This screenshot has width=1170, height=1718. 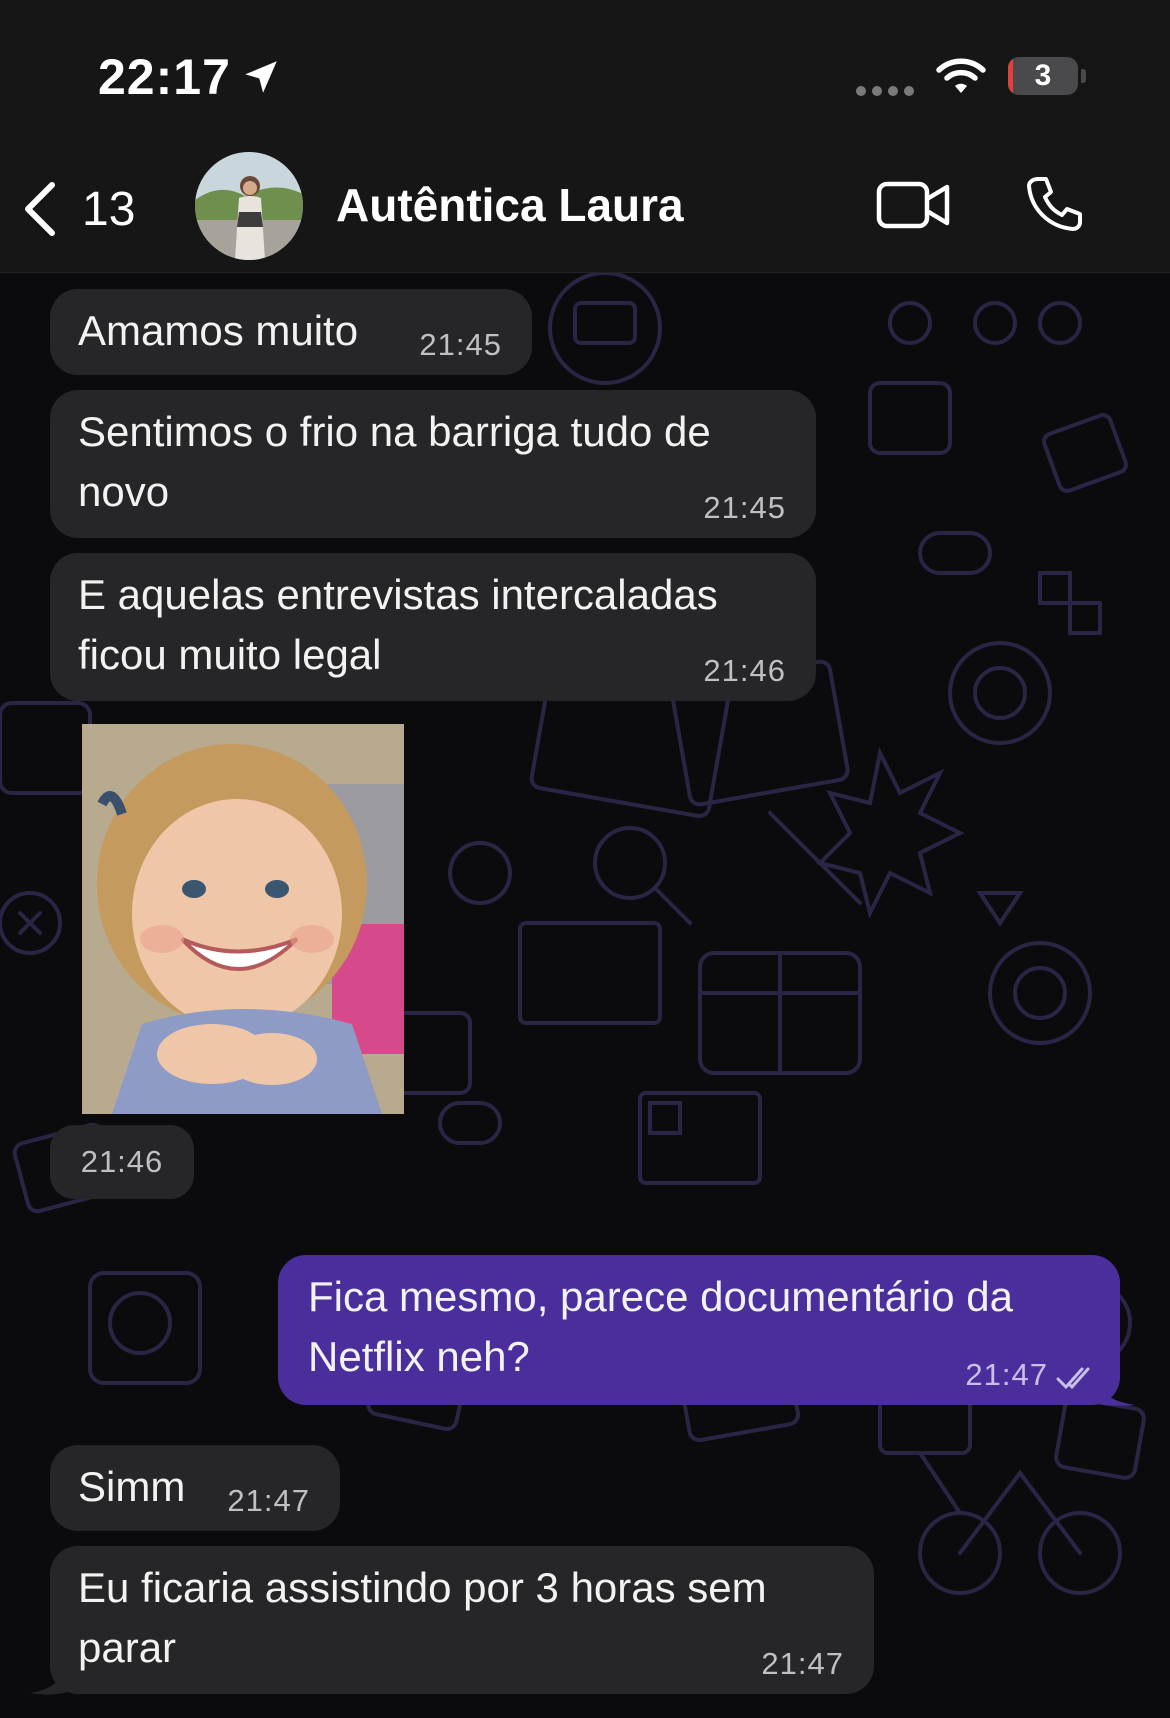 What do you see at coordinates (510, 205) in the screenshot?
I see `contact-name: Autêntica Laura` at bounding box center [510, 205].